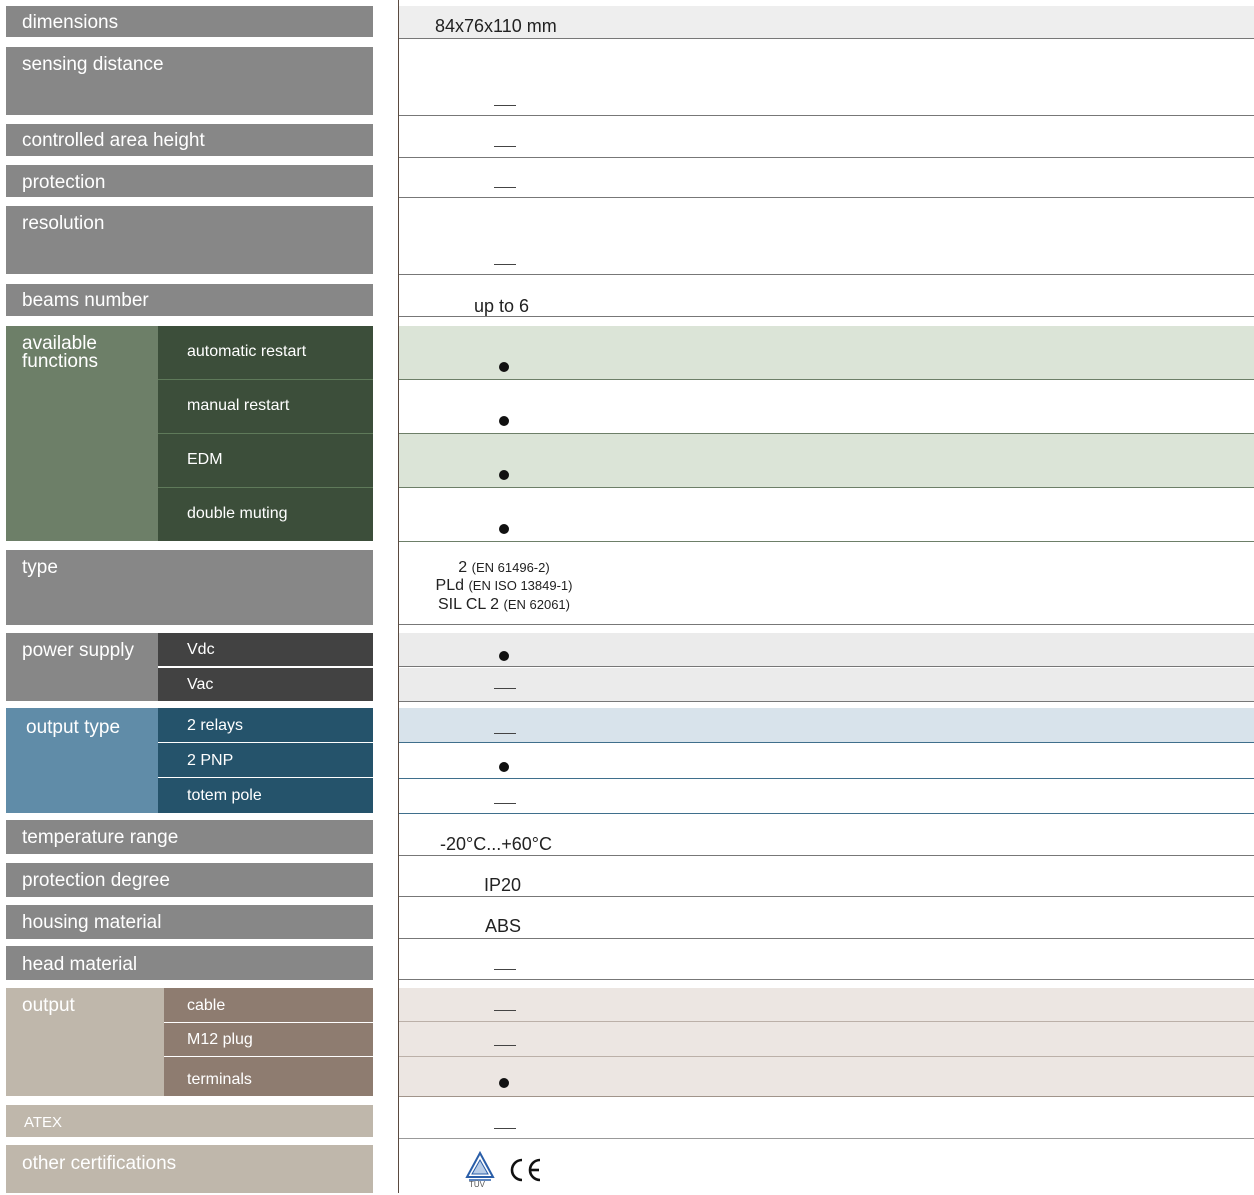 This screenshot has width=1254, height=1195. Describe the element at coordinates (40, 567) in the screenshot. I see `type-label: type` at that location.